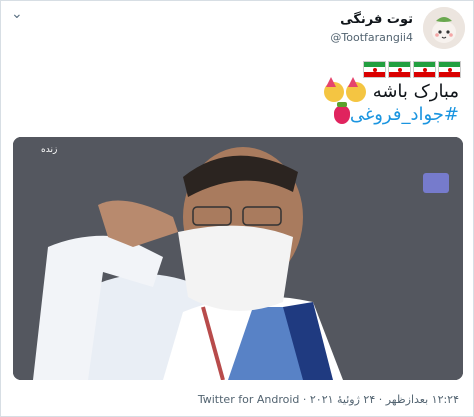 Image resolution: width=474 pixels, height=417 pixels. I want to click on user-handle: @Tootfarangii4, so click(371, 37).